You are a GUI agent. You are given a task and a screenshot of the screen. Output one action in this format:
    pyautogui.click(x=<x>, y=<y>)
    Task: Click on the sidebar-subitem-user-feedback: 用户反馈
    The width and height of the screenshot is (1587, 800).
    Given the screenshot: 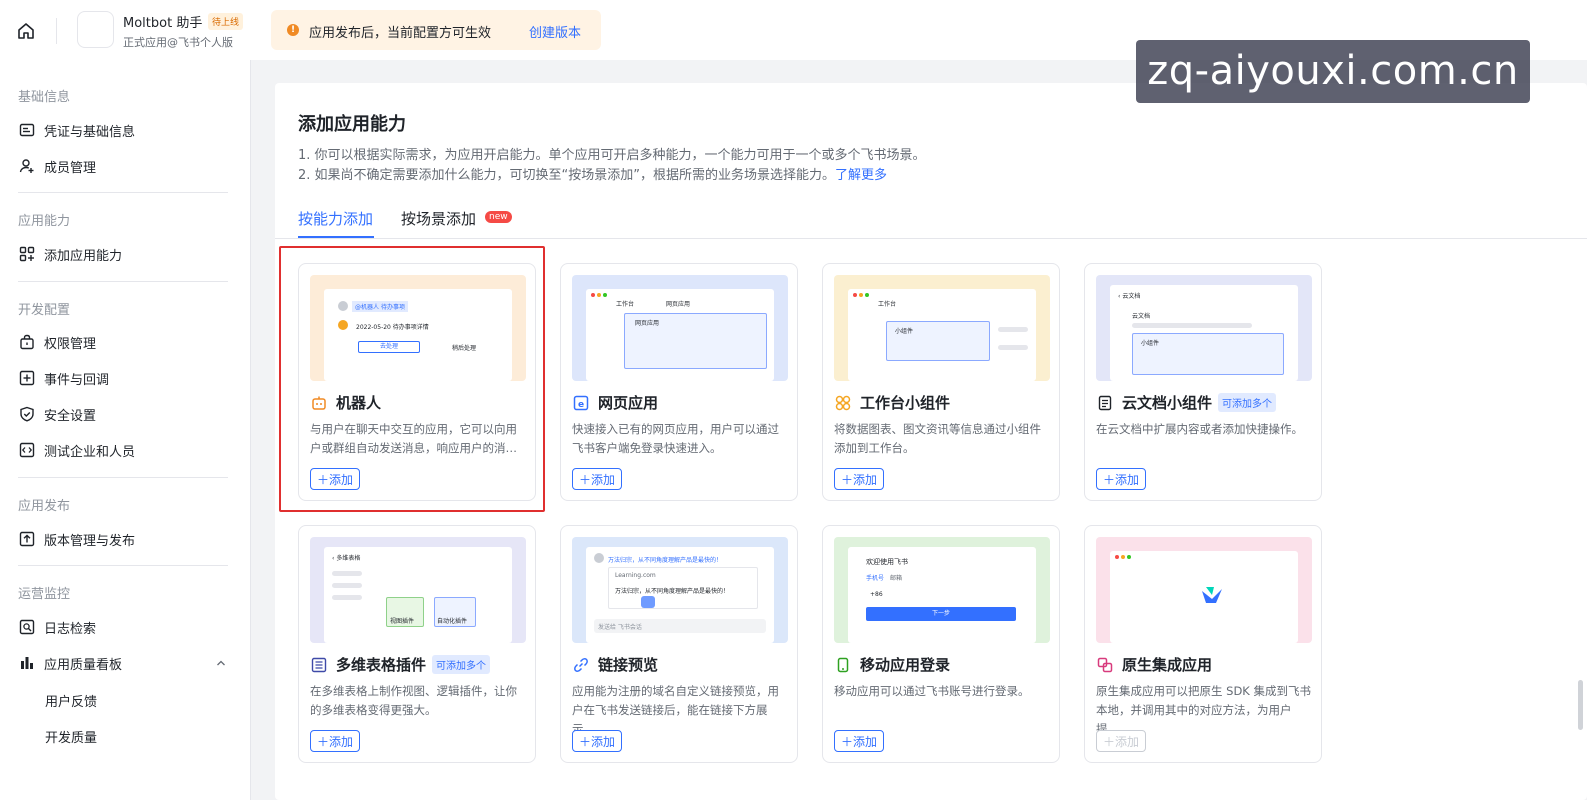 What is the action you would take?
    pyautogui.click(x=71, y=700)
    